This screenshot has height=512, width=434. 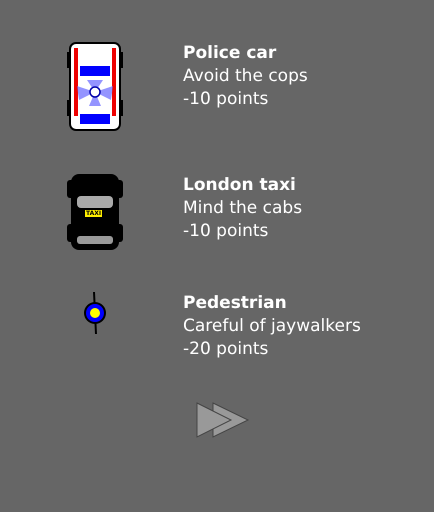 I want to click on police-car-icon, so click(x=95, y=87).